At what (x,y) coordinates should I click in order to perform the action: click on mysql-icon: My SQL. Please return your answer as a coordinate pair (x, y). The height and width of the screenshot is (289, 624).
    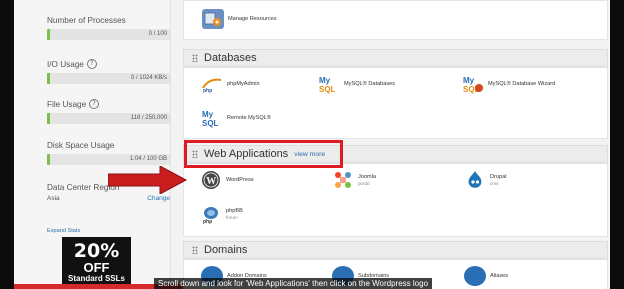
    Looking at the image, I should click on (329, 84).